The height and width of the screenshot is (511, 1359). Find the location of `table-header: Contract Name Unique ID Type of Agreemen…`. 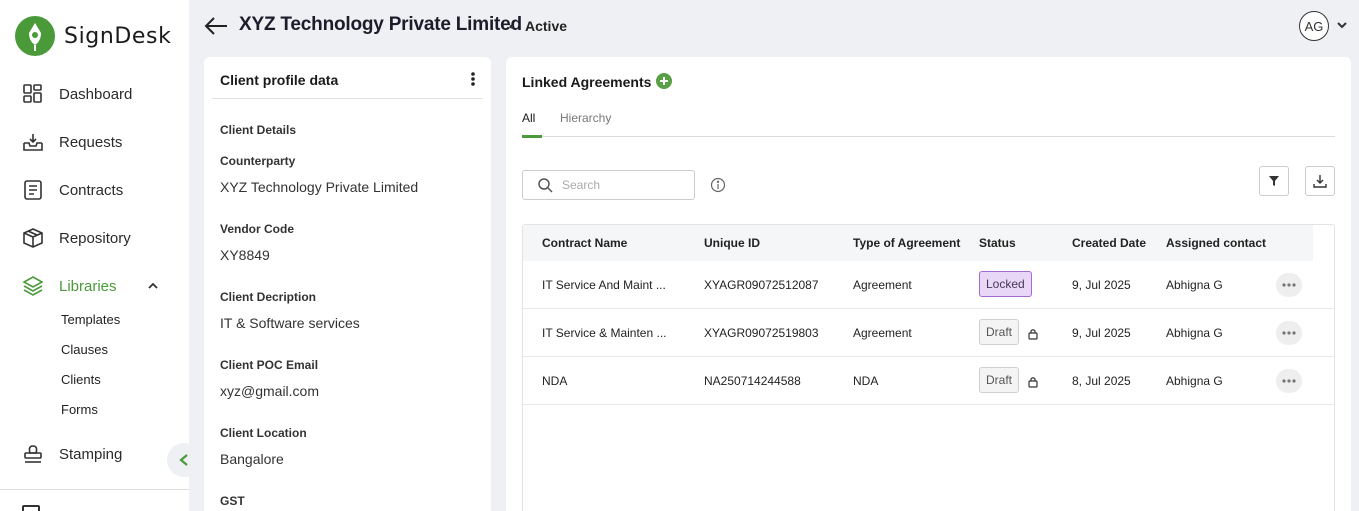

table-header: Contract Name Unique ID Type of Agreemen… is located at coordinates (918, 243).